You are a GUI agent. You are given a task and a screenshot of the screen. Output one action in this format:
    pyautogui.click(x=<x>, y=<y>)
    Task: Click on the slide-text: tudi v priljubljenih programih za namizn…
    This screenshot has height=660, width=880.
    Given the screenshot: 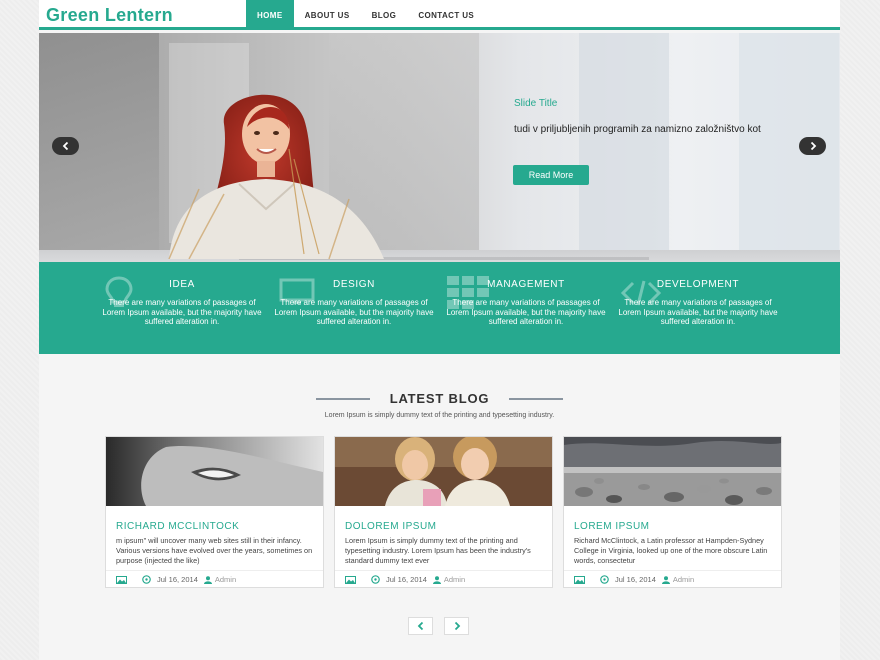 What is the action you would take?
    pyautogui.click(x=637, y=129)
    